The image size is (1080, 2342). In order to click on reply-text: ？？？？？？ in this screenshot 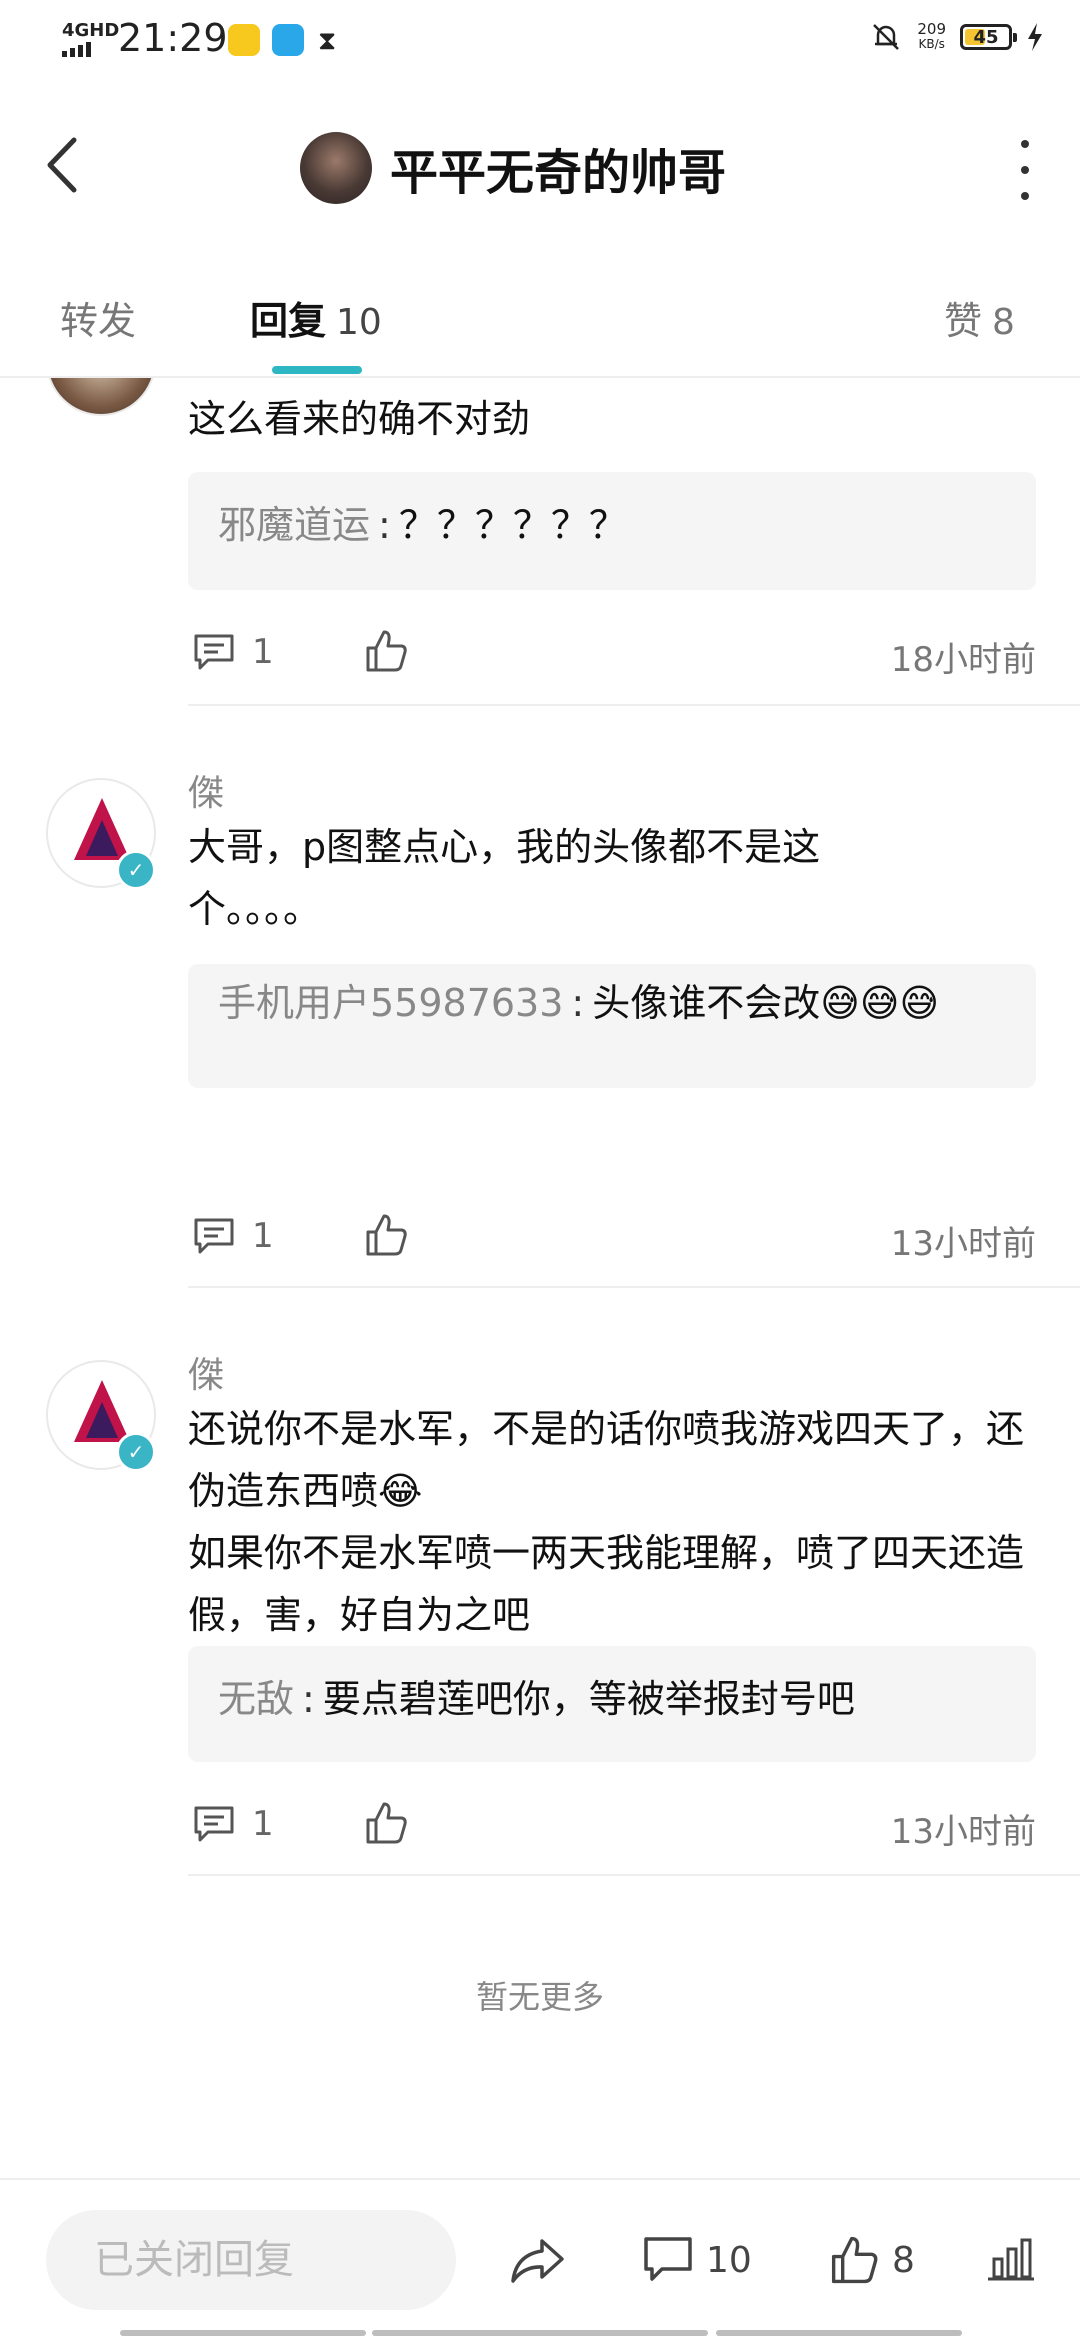, I will do `click(512, 525)`.